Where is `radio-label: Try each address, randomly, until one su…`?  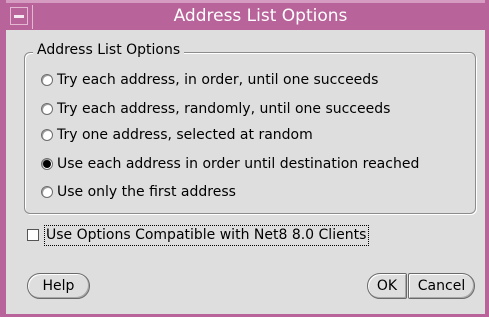 radio-label: Try each address, randomly, until one su… is located at coordinates (224, 109).